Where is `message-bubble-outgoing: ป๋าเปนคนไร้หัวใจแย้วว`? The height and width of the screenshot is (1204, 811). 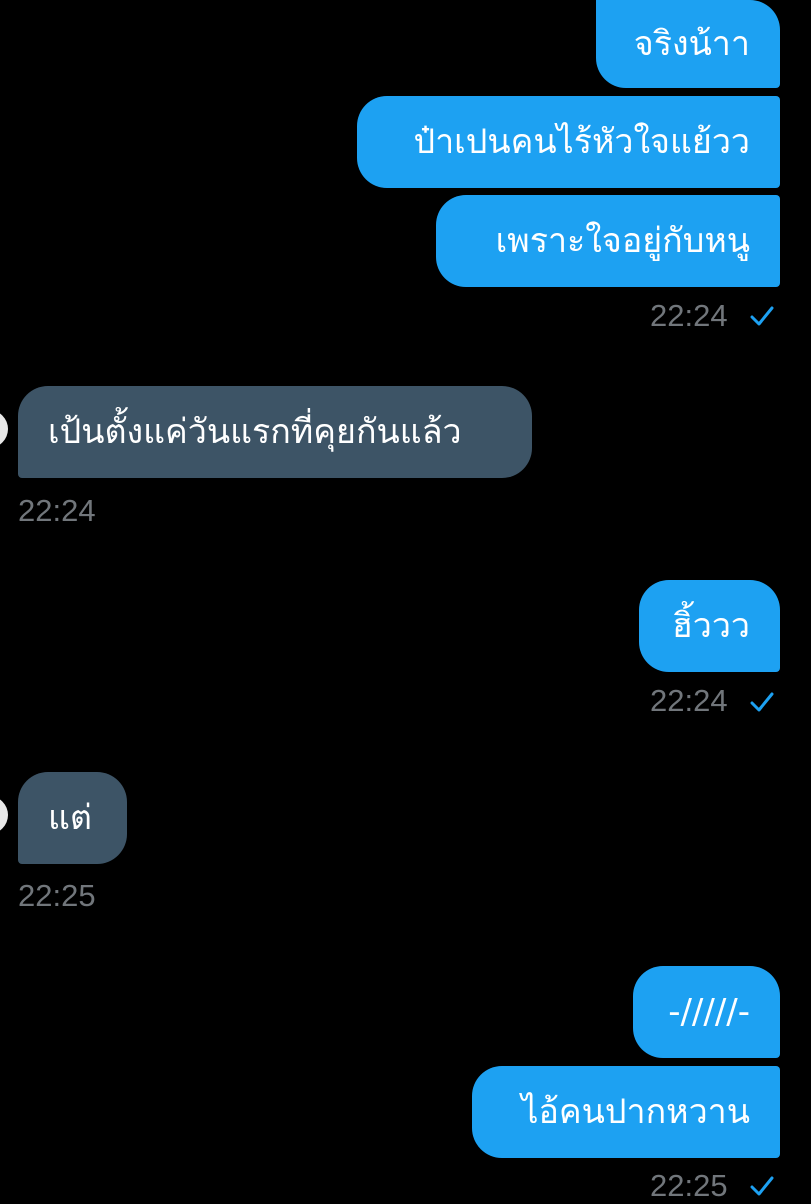 message-bubble-outgoing: ป๋าเปนคนไร้หัวใจแย้วว is located at coordinates (568, 142).